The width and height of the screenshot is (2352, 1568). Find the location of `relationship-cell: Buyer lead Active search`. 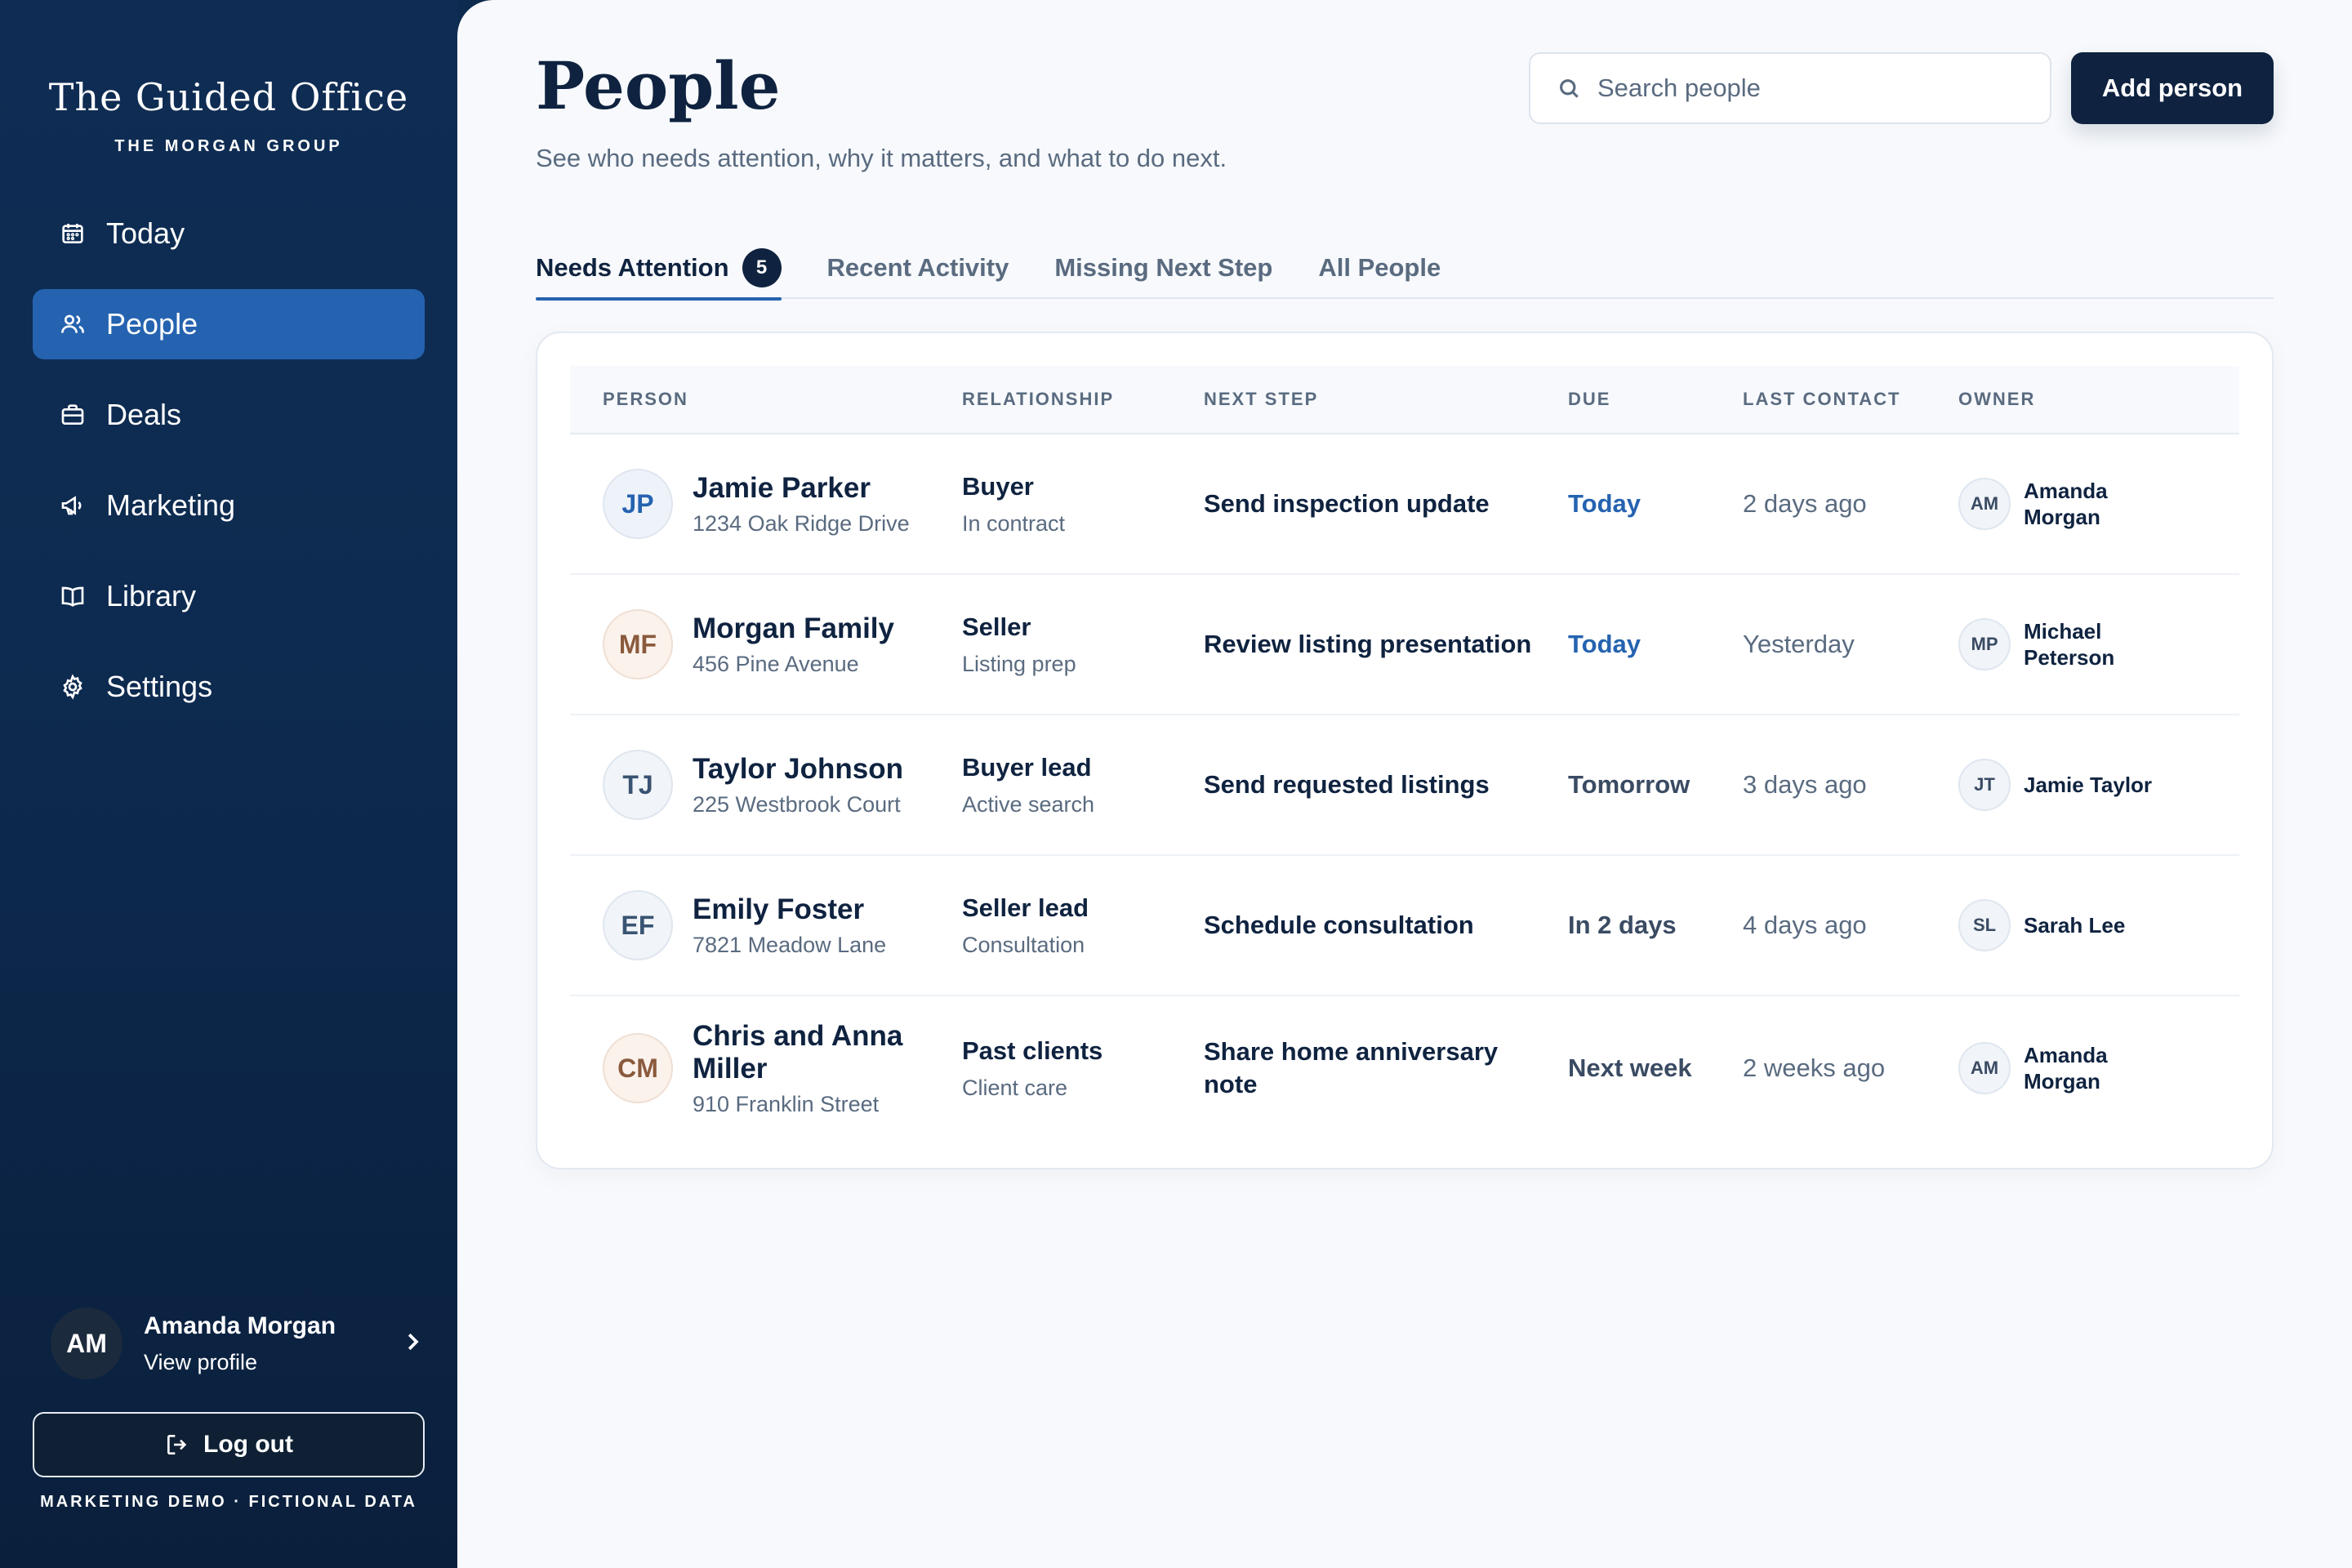

relationship-cell: Buyer lead Active search is located at coordinates (1083, 785).